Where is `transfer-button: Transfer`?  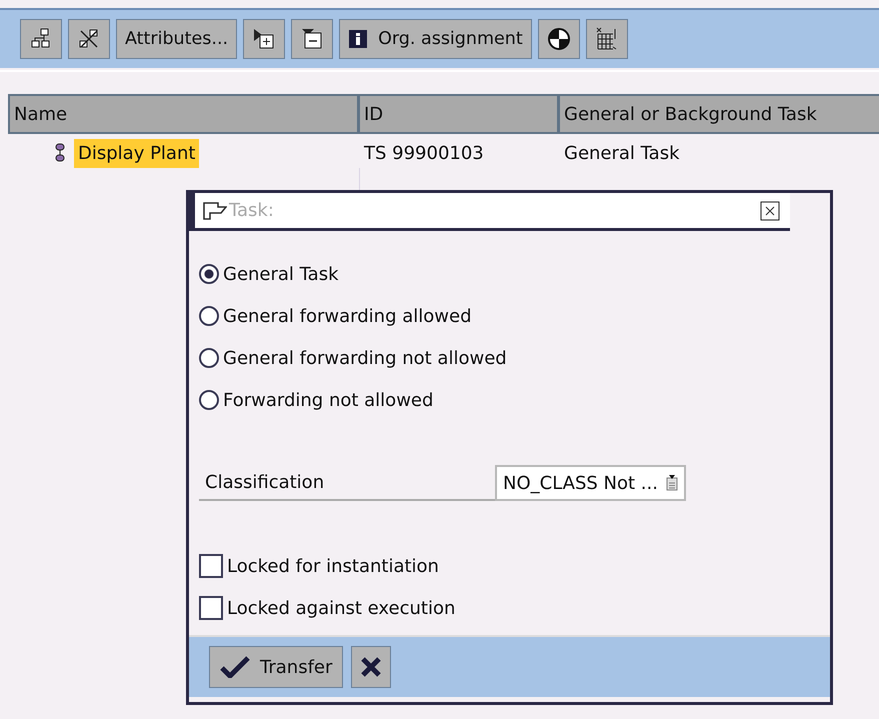
transfer-button: Transfer is located at coordinates (276, 667).